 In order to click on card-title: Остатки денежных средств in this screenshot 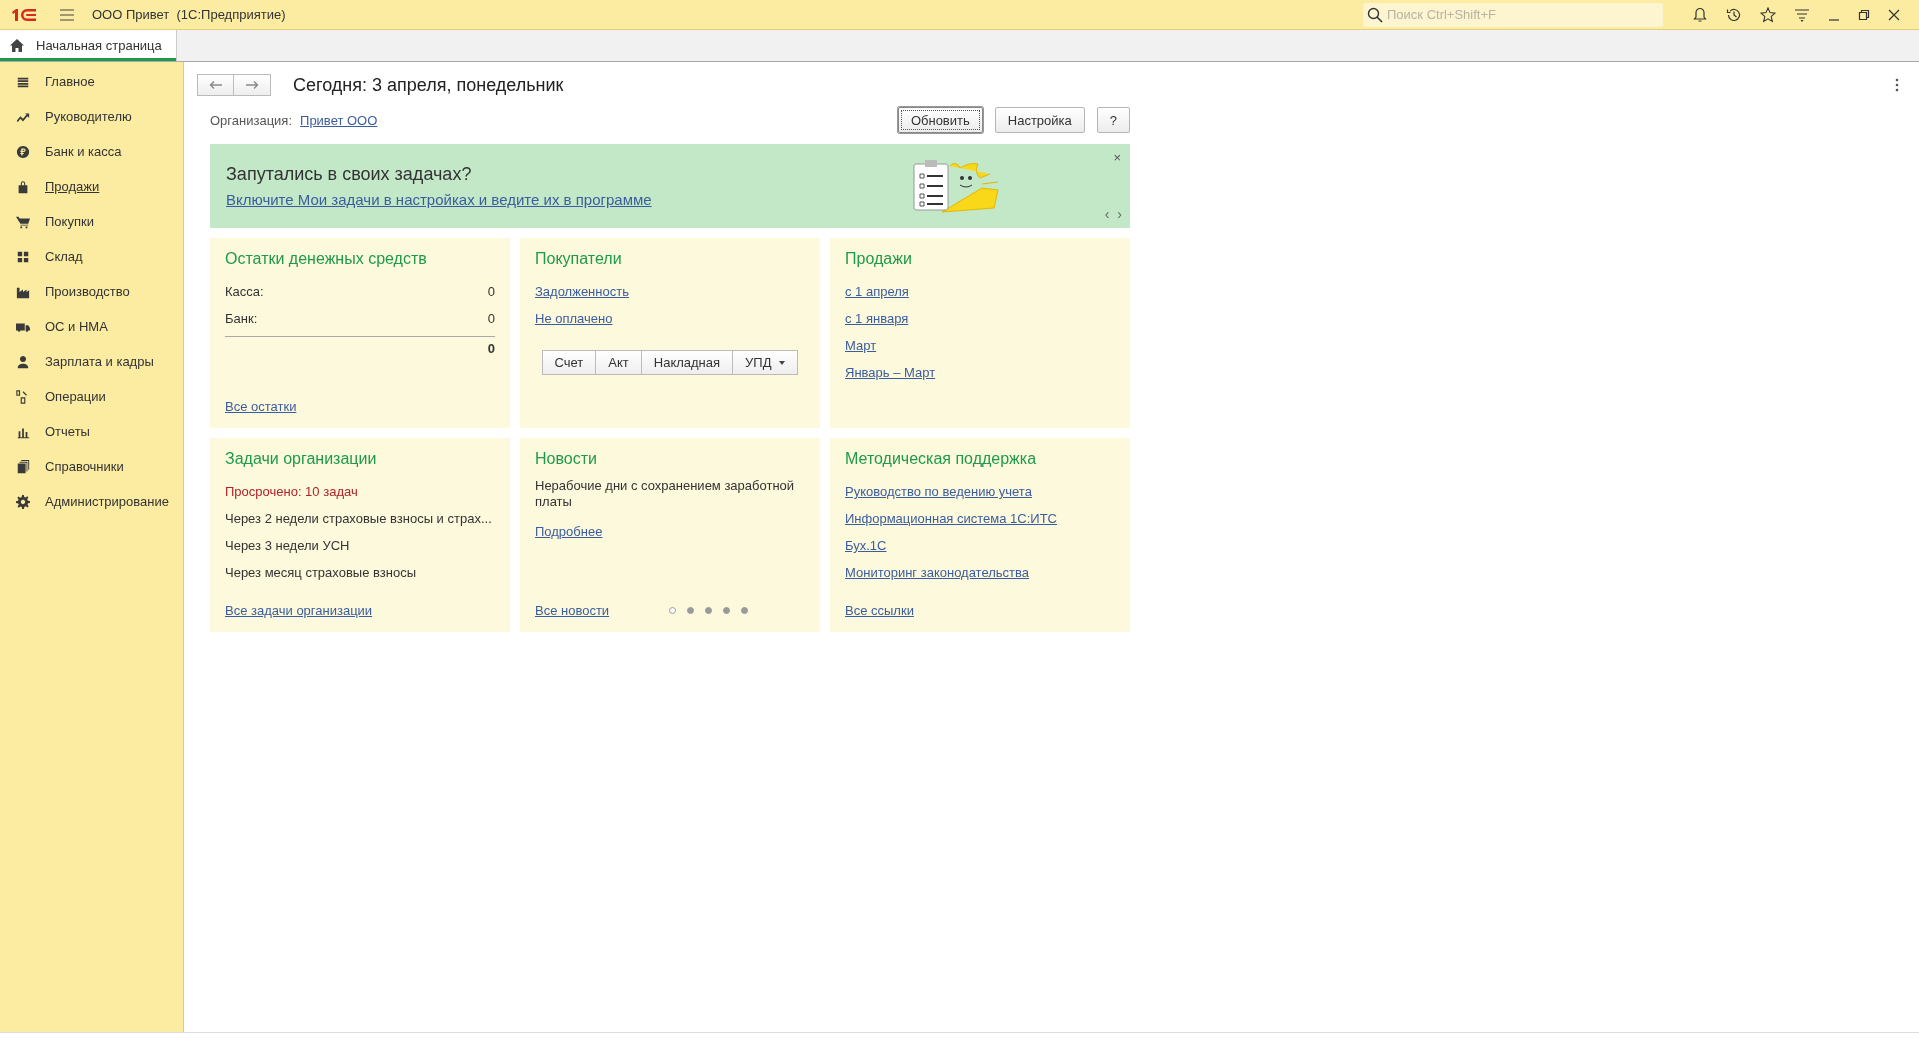, I will do `click(326, 259)`.